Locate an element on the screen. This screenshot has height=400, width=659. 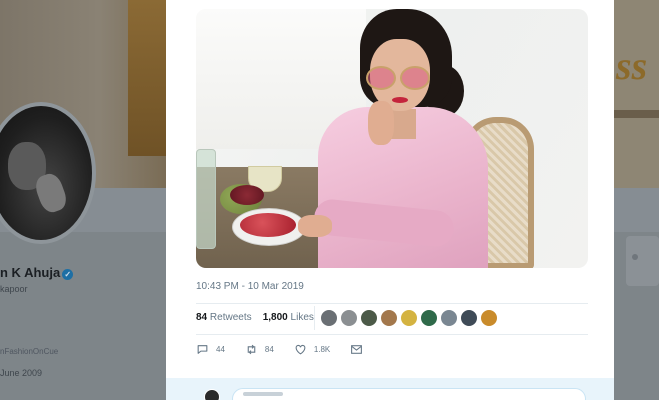
retweet-icon is located at coordinates (251, 349).